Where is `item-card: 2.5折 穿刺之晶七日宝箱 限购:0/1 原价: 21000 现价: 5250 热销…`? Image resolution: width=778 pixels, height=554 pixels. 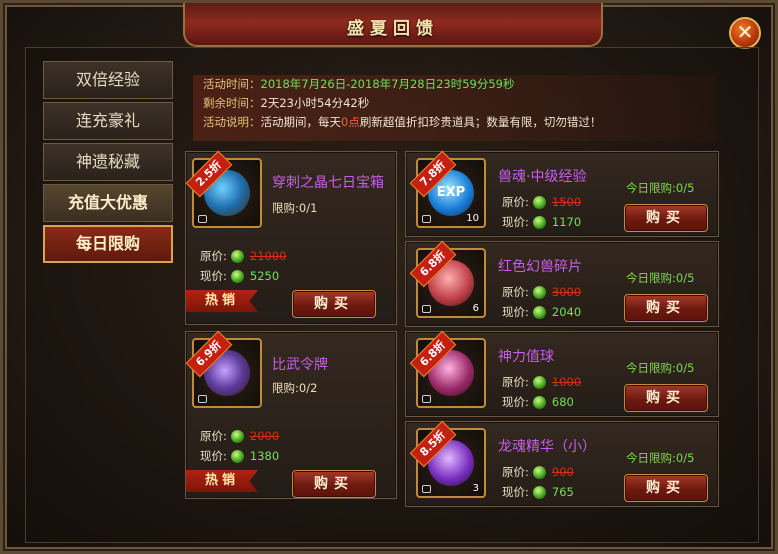 item-card: 2.5折 穿刺之晶七日宝箱 限购:0/1 原价: 21000 现价: 5250 热销… is located at coordinates (291, 237).